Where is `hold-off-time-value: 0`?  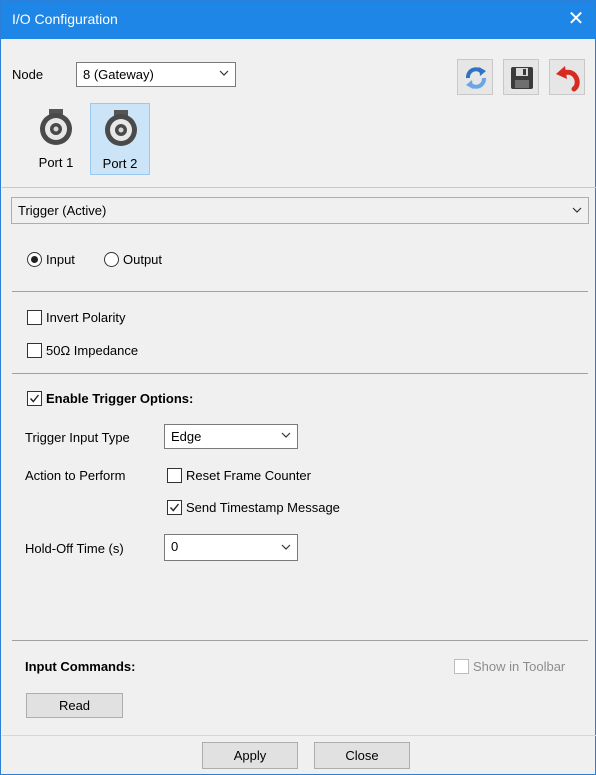 hold-off-time-value: 0 is located at coordinates (175, 546).